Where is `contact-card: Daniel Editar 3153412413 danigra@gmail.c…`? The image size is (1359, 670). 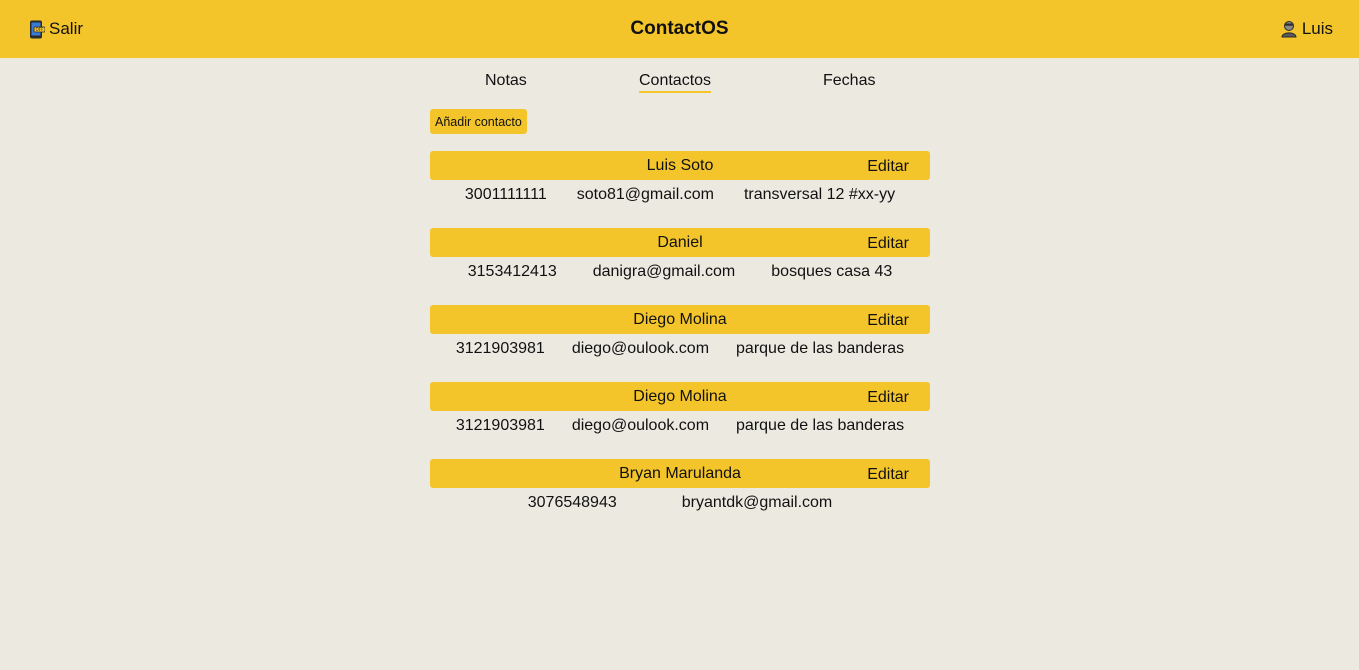
contact-card: Daniel Editar 3153412413 danigra@gmail.c… is located at coordinates (680, 266).